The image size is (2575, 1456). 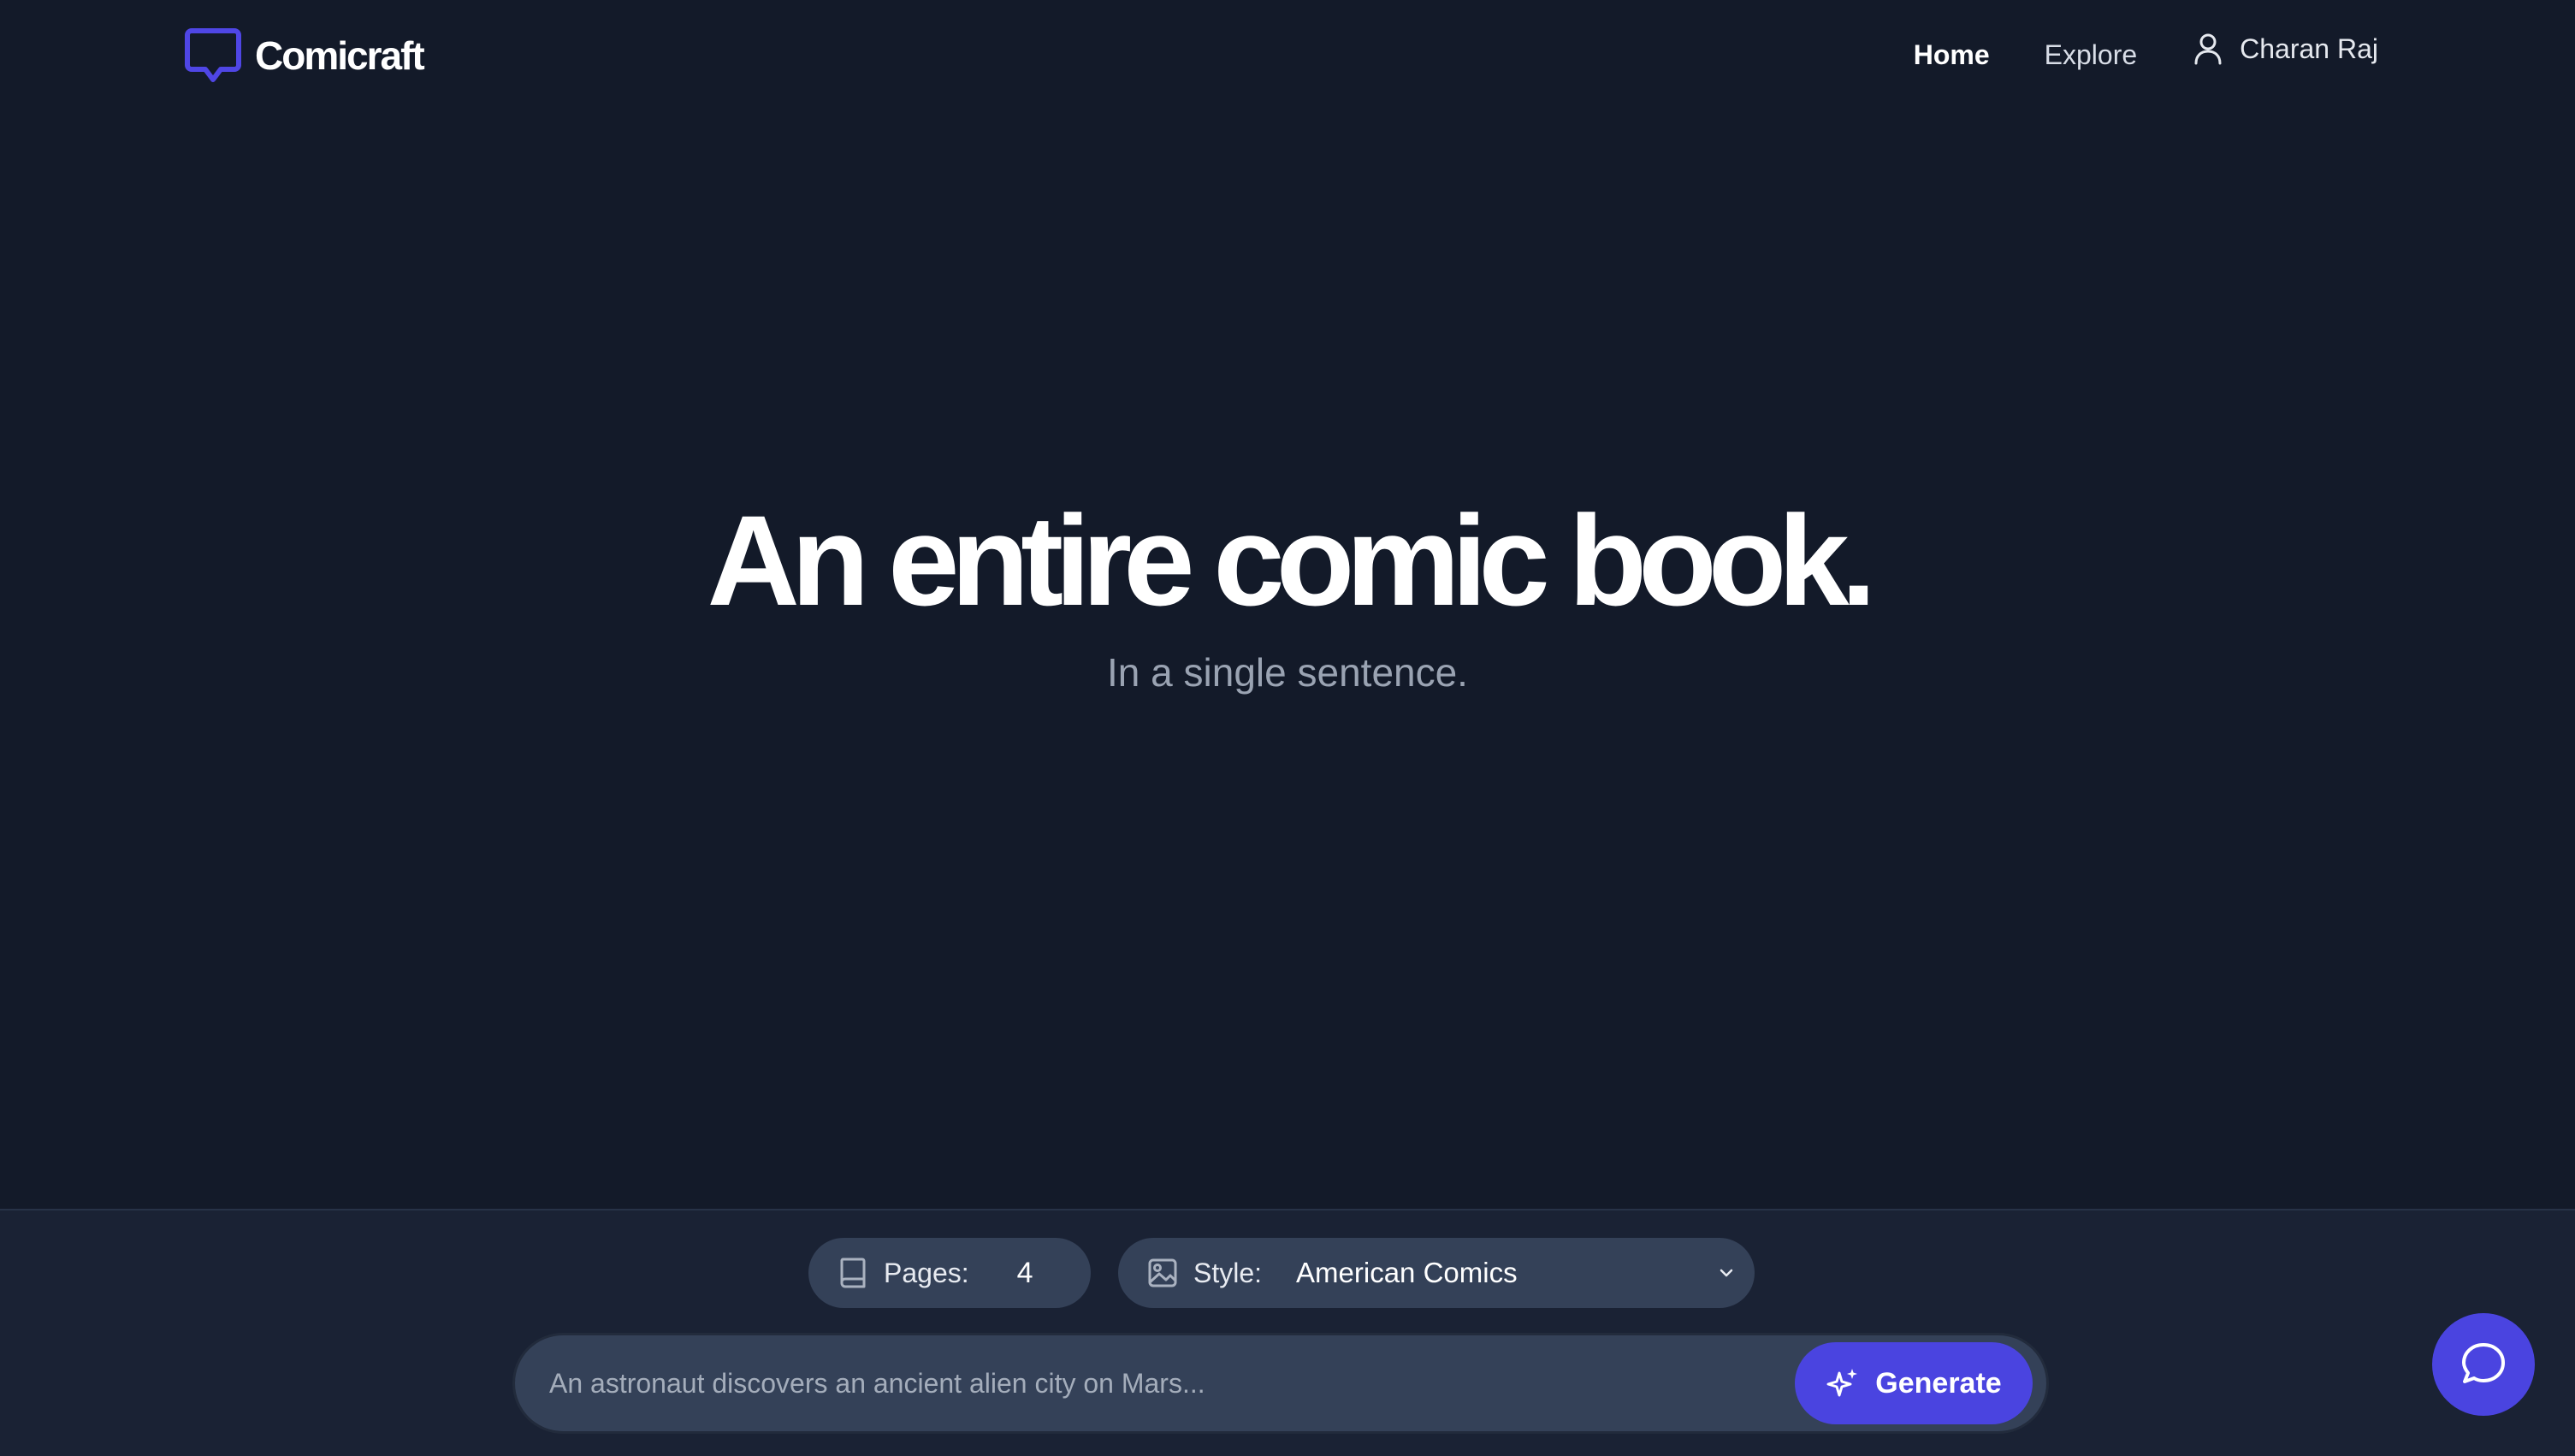 I want to click on hero-subtitle: In a single sentence., so click(x=1288, y=672).